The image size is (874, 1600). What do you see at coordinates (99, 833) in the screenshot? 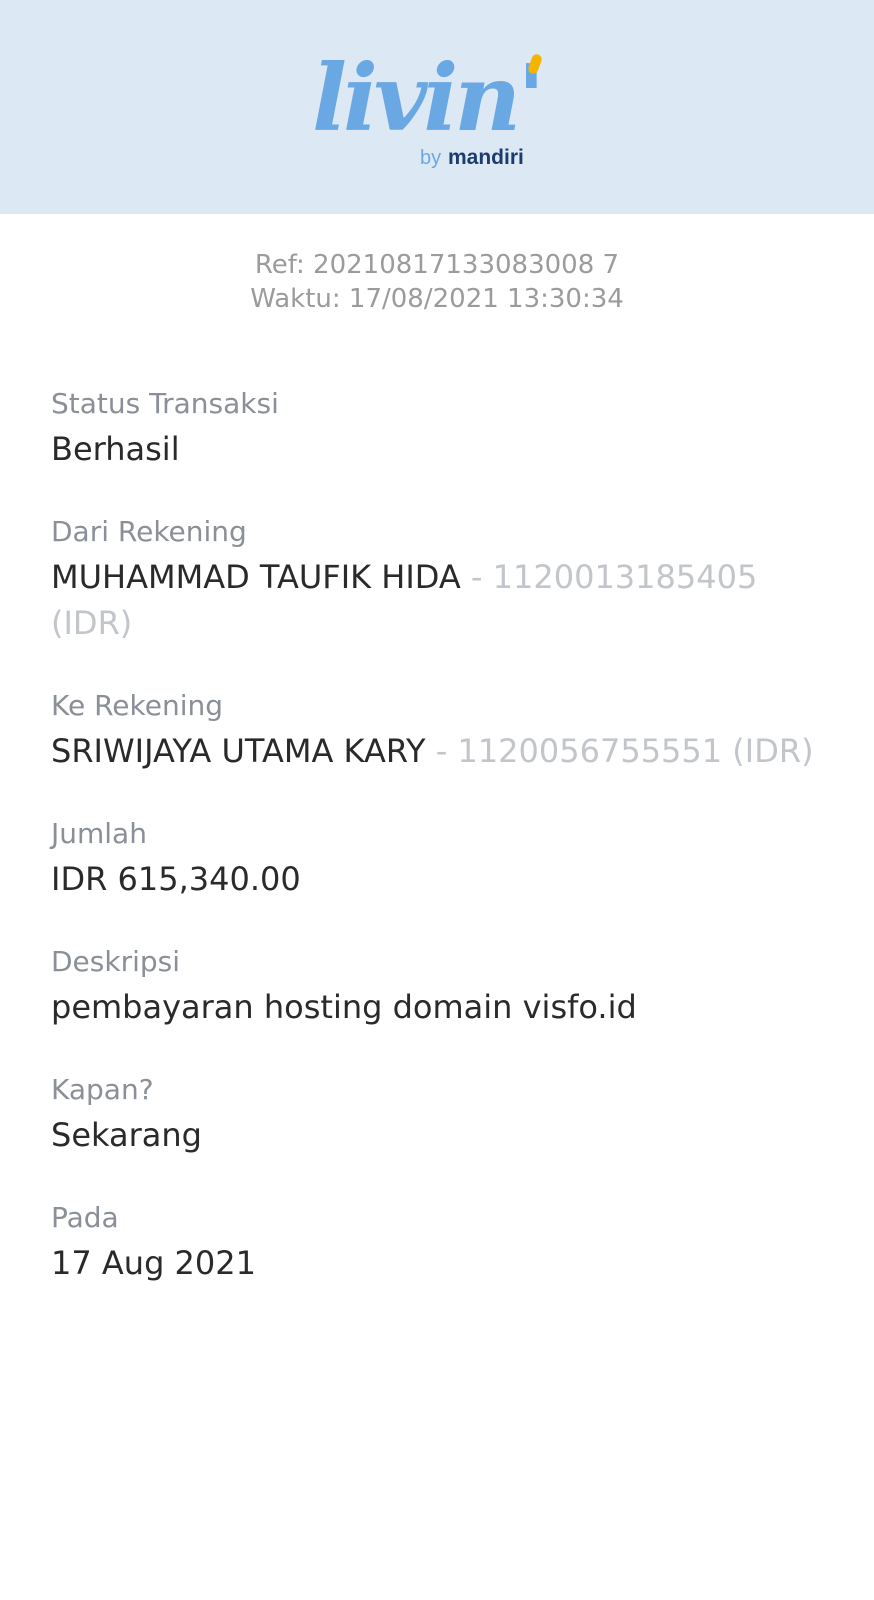
I see `amount-label: Jumlah` at bounding box center [99, 833].